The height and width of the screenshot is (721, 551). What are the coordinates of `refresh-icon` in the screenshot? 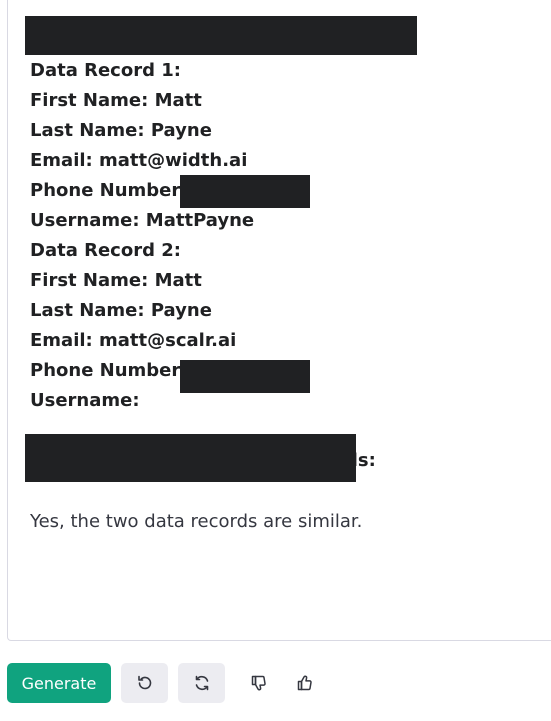 It's located at (201, 683).